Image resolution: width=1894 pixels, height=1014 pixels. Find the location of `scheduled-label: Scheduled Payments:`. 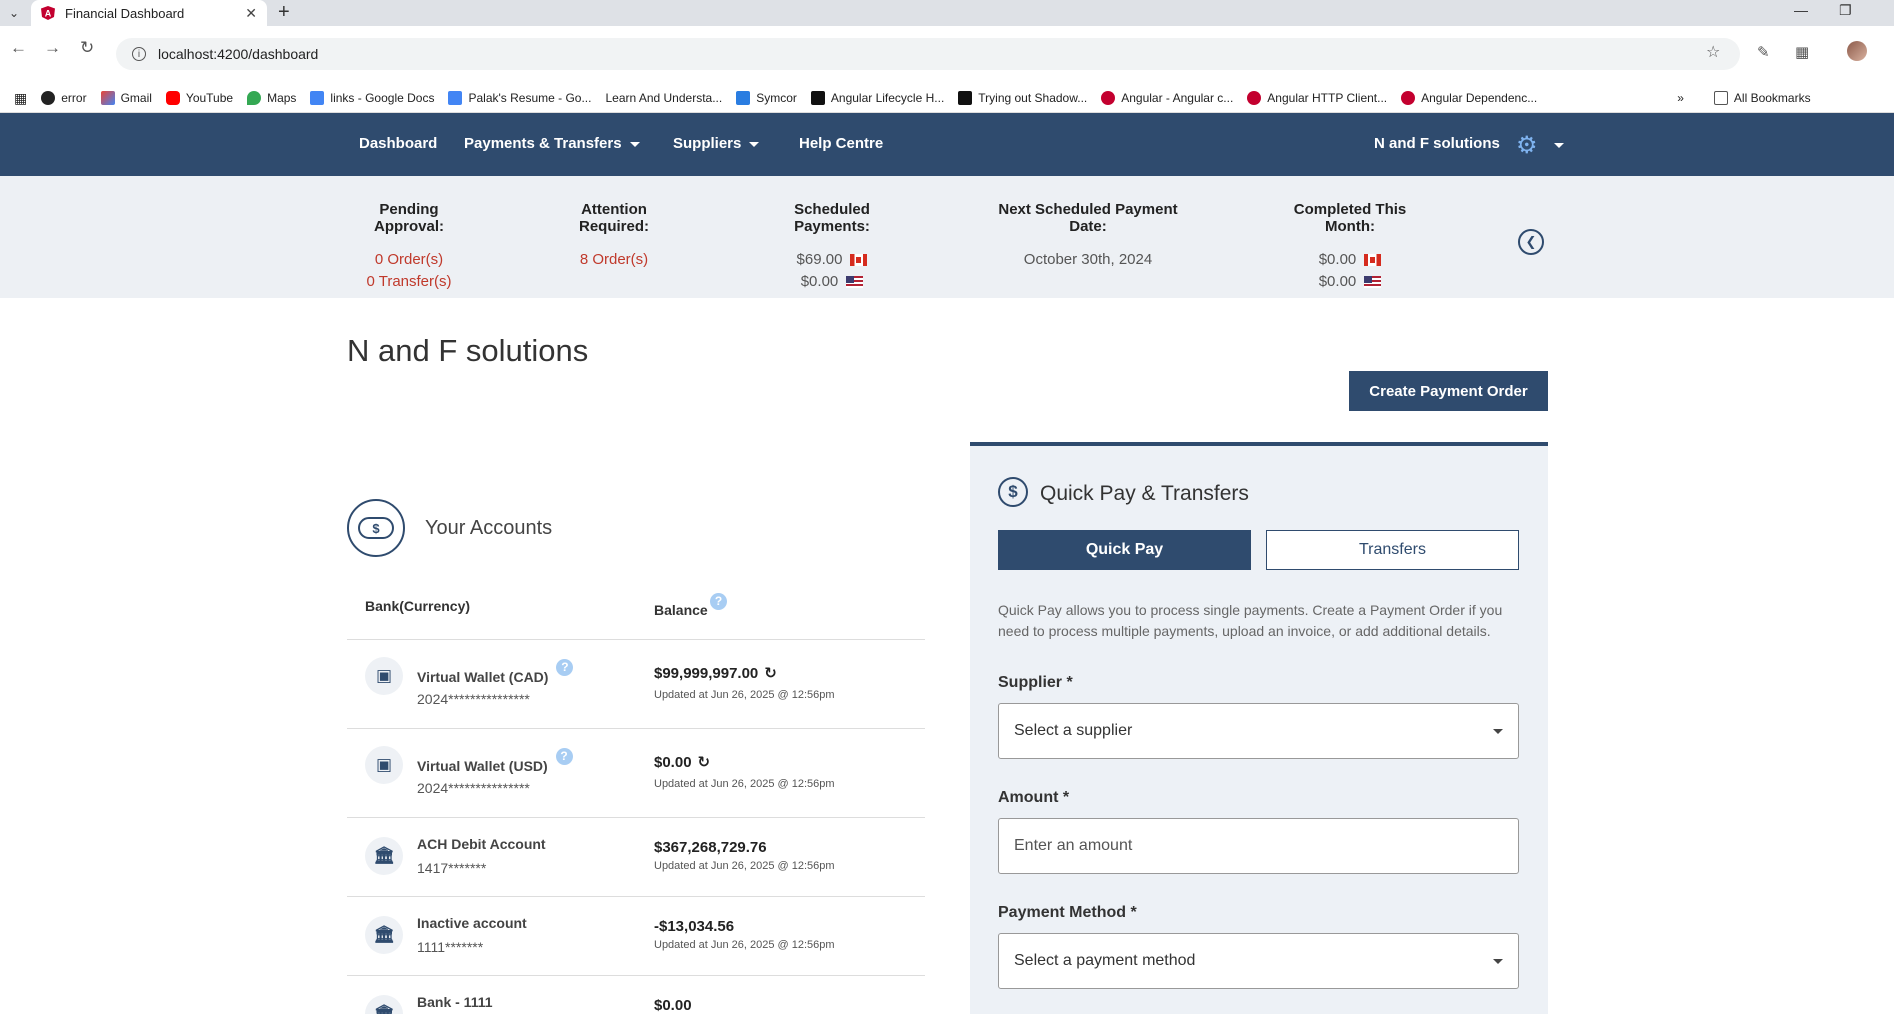

scheduled-label: Scheduled Payments: is located at coordinates (832, 218).